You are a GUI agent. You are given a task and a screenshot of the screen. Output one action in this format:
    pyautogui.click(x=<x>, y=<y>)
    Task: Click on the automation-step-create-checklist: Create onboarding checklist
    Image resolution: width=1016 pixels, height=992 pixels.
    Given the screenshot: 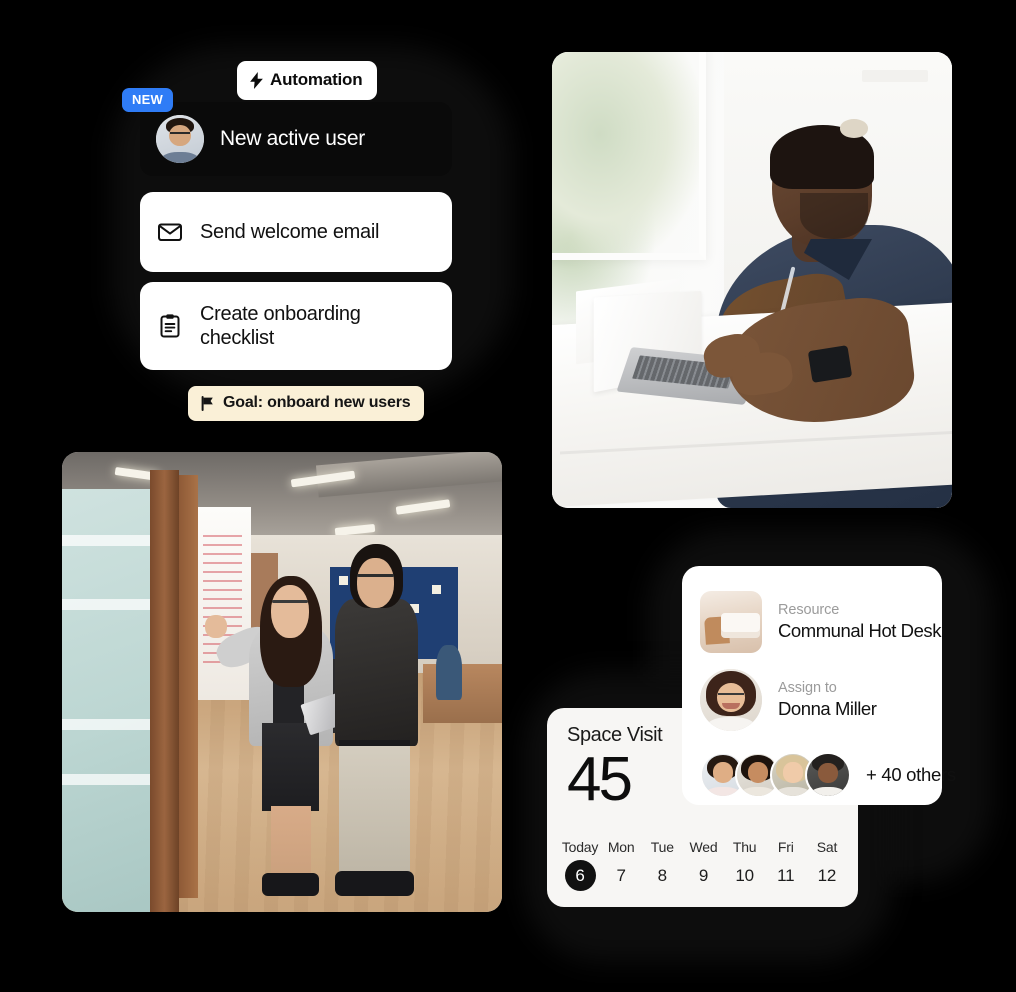 What is the action you would take?
    pyautogui.click(x=296, y=326)
    